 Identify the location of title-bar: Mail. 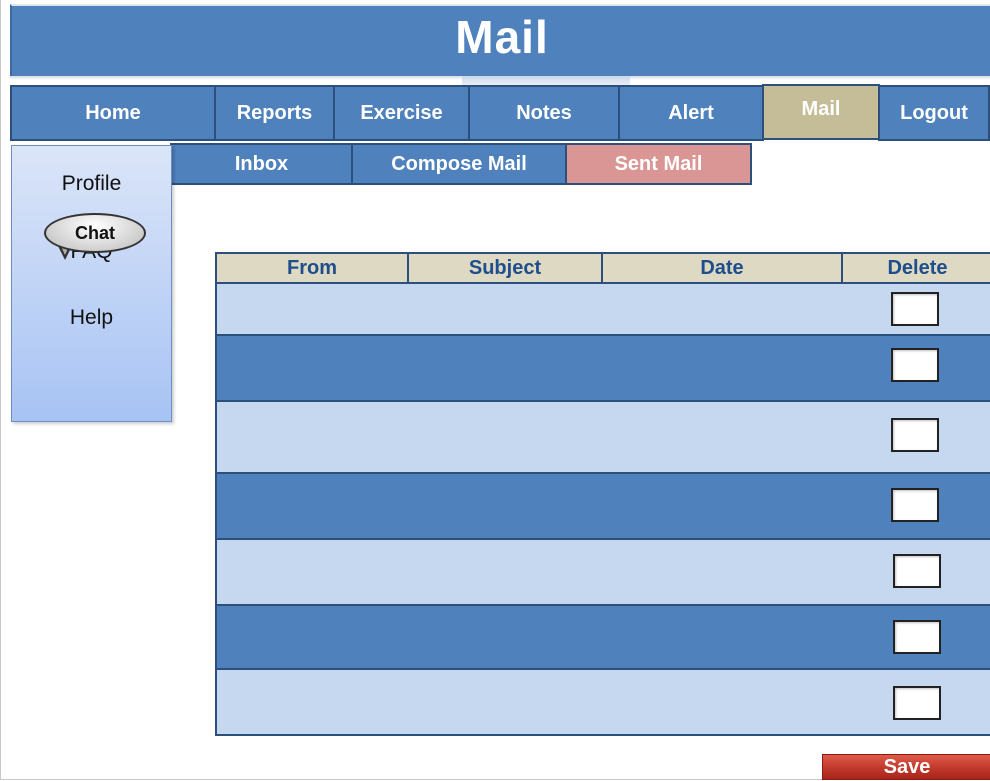
(500, 40).